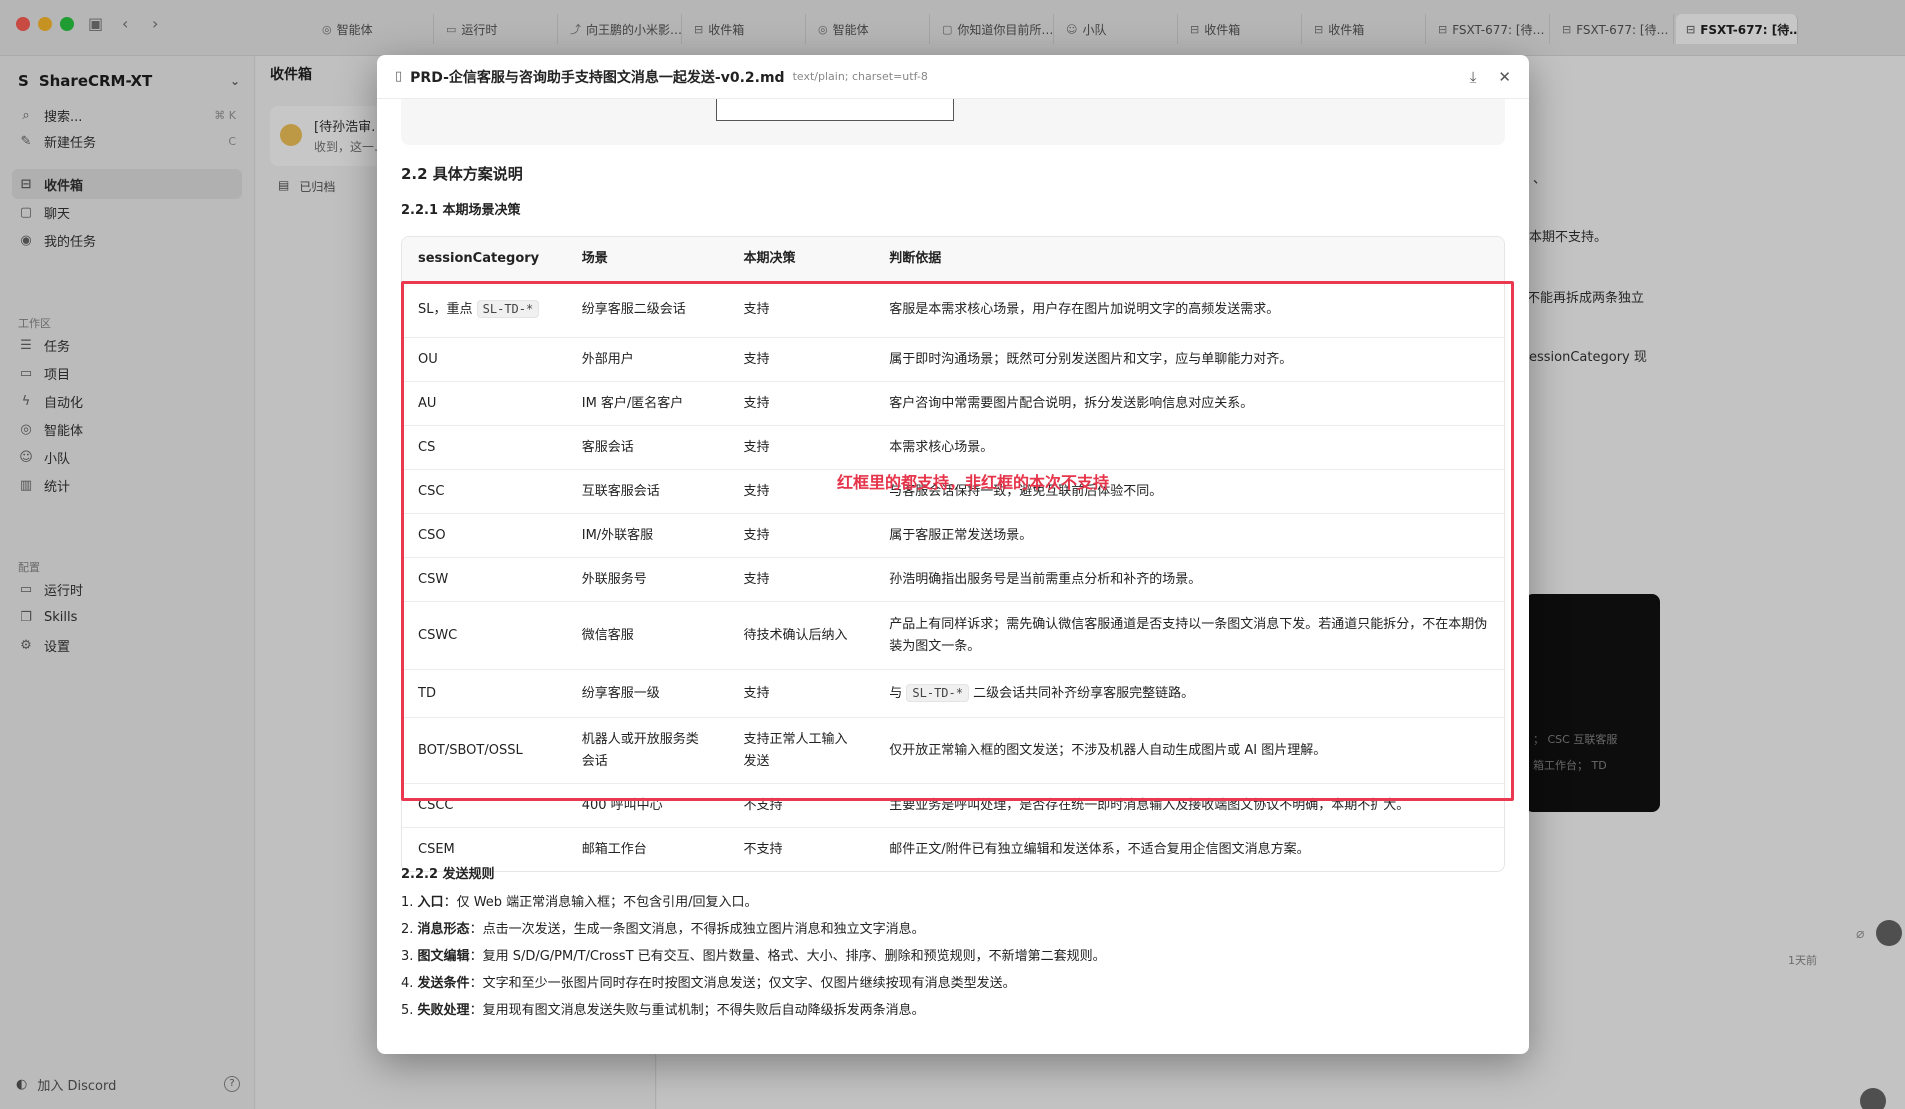 This screenshot has width=1905, height=1109. Describe the element at coordinates (896, 693) in the screenshot. I see `cell-text: 与` at that location.